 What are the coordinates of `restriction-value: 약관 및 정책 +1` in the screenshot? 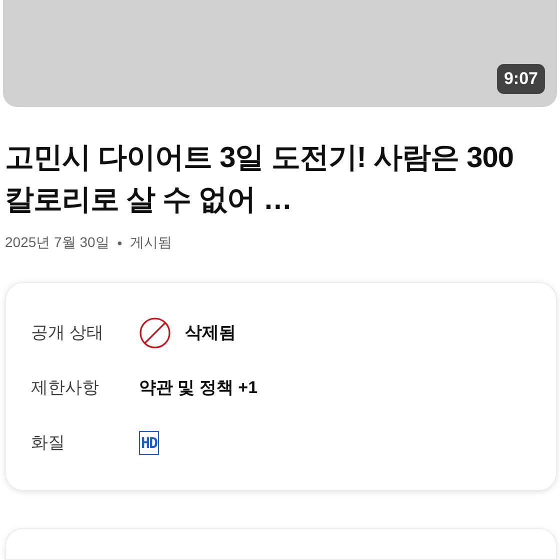 It's located at (198, 388).